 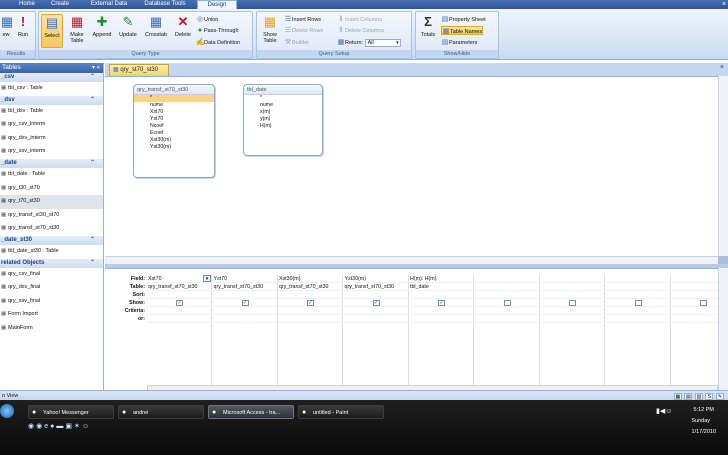 I want to click on grid-table-cell: tbl_date, so click(x=441, y=287).